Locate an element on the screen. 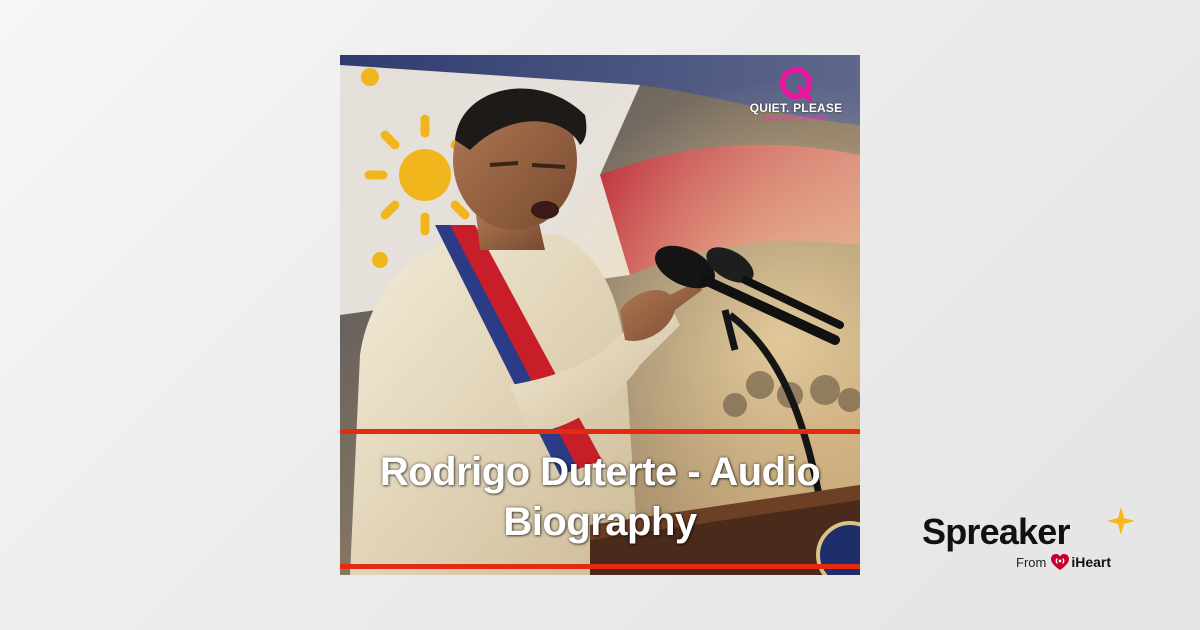  spreaker-brand: Spreaker From iHeart is located at coordinates (1032, 543).